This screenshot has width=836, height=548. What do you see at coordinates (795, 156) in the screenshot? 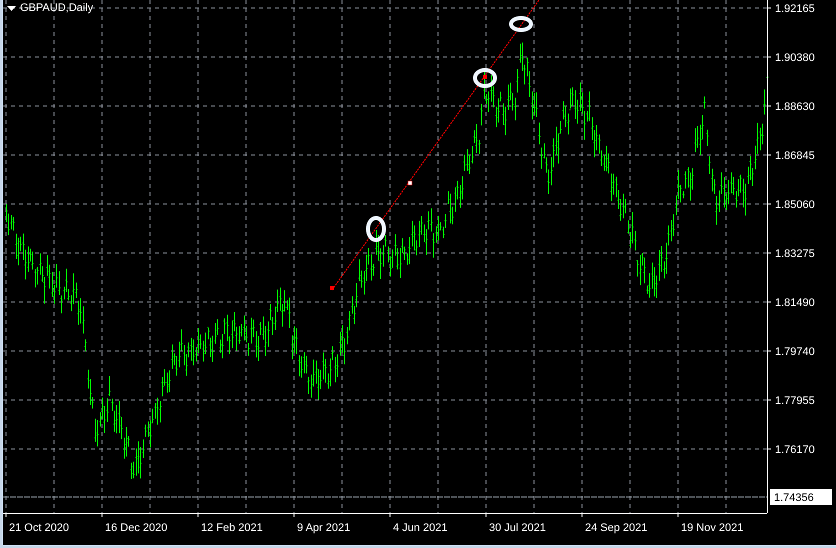
I see `price-axis-label: 1.86845` at bounding box center [795, 156].